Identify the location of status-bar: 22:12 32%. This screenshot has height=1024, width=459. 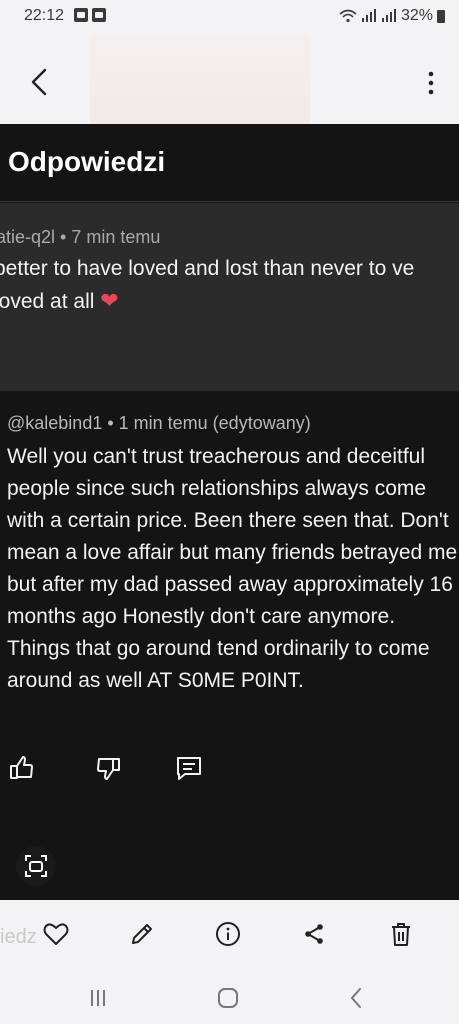
(229, 17).